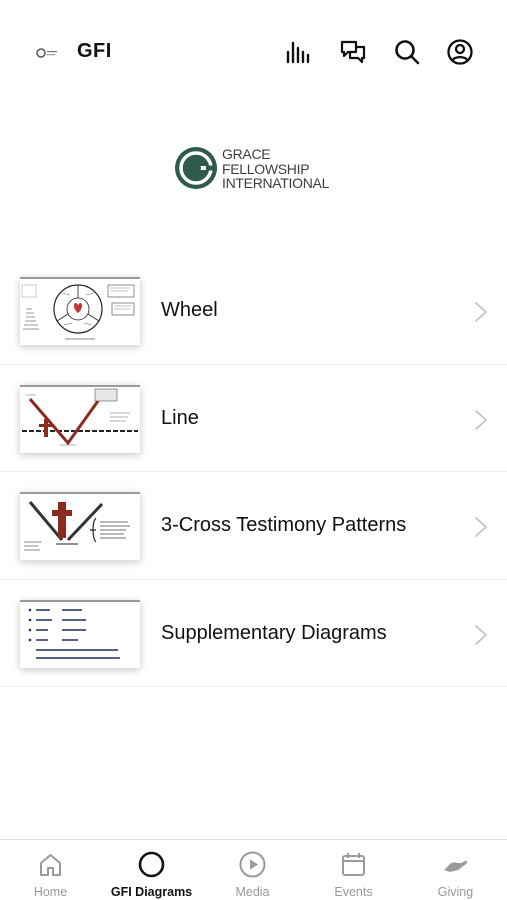 The width and height of the screenshot is (507, 900). What do you see at coordinates (353, 892) in the screenshot?
I see `tab-label: Events` at bounding box center [353, 892].